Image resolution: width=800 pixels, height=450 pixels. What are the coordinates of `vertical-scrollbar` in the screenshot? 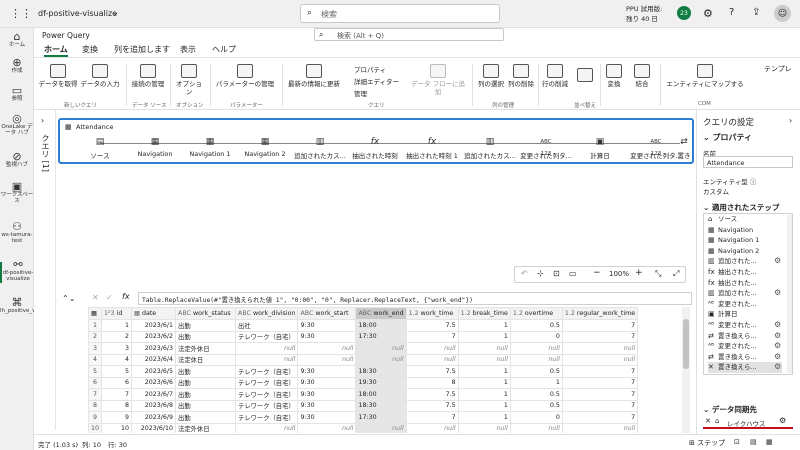 It's located at (686, 370).